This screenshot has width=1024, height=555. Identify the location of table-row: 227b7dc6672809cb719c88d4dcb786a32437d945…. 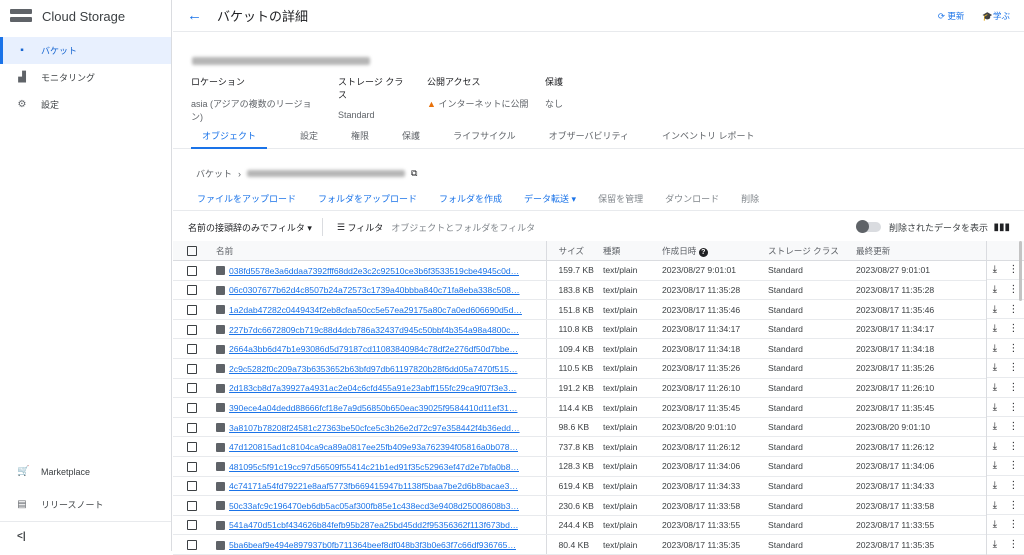
(598, 329).